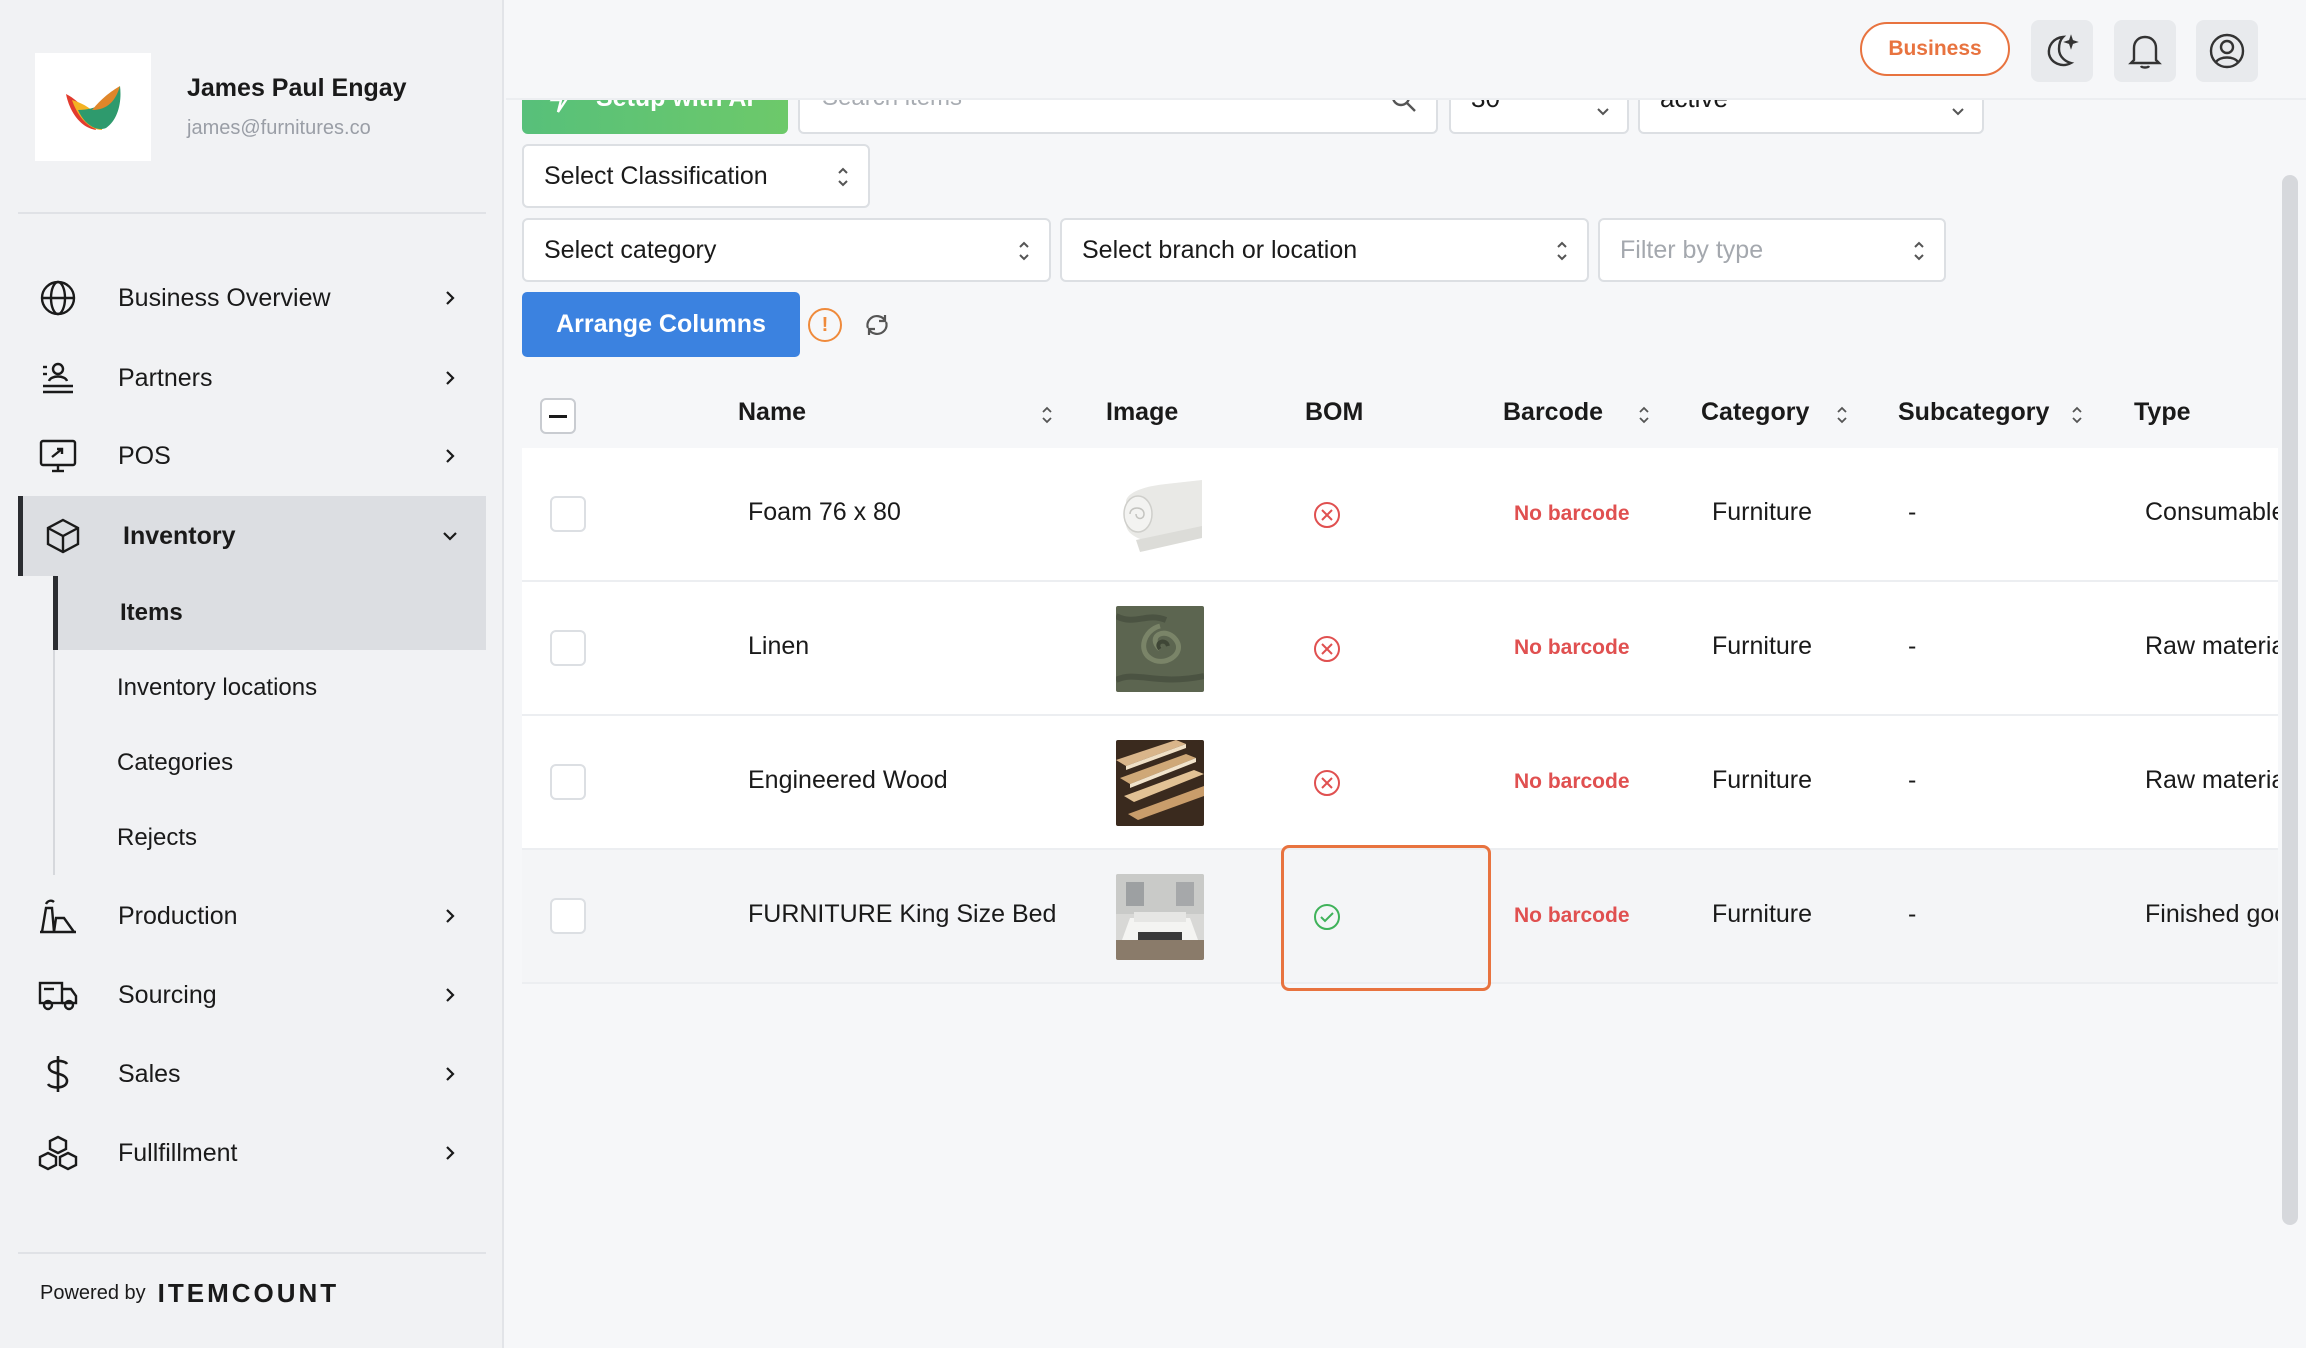  I want to click on item-name: Foam 76 x 80, so click(824, 512).